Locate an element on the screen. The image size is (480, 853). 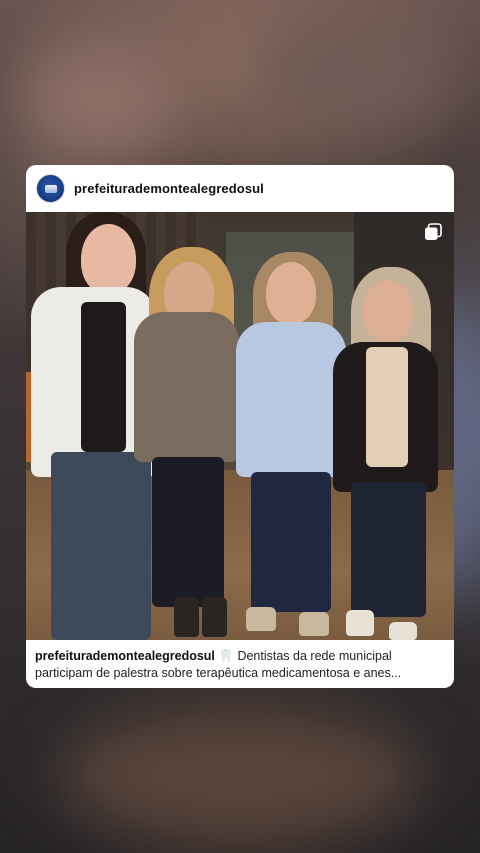
profile-avatar is located at coordinates (50, 188).